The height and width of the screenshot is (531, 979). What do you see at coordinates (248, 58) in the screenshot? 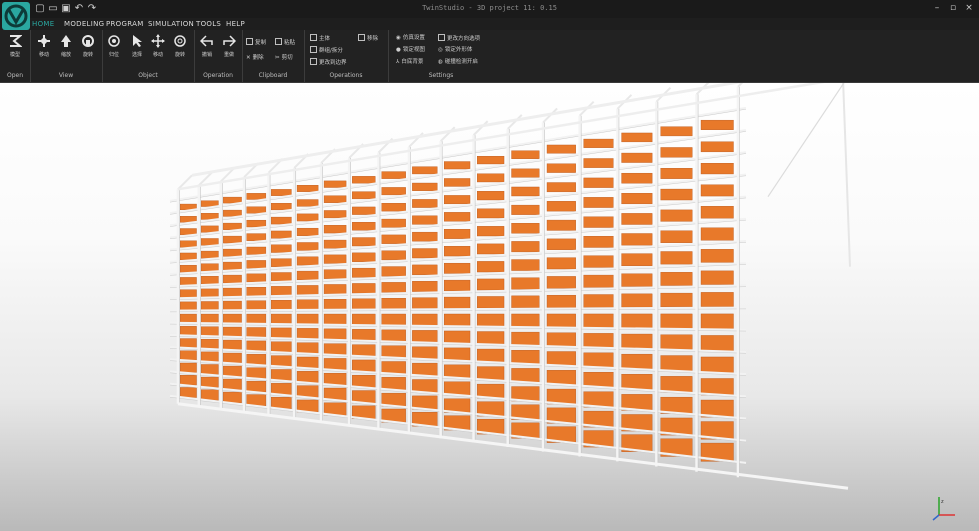
I see `delete-icon: ✕` at bounding box center [248, 58].